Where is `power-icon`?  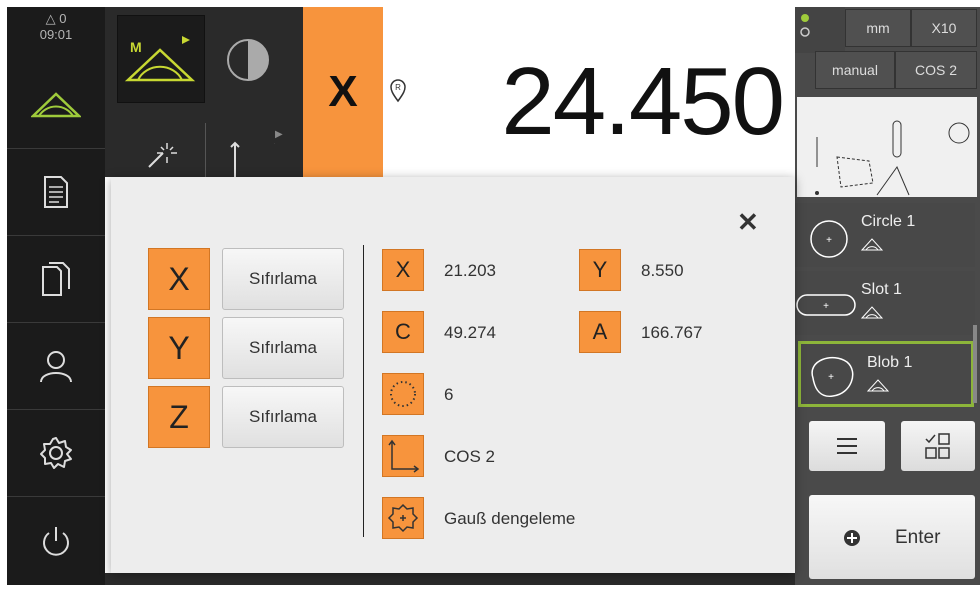
power-icon is located at coordinates (56, 541).